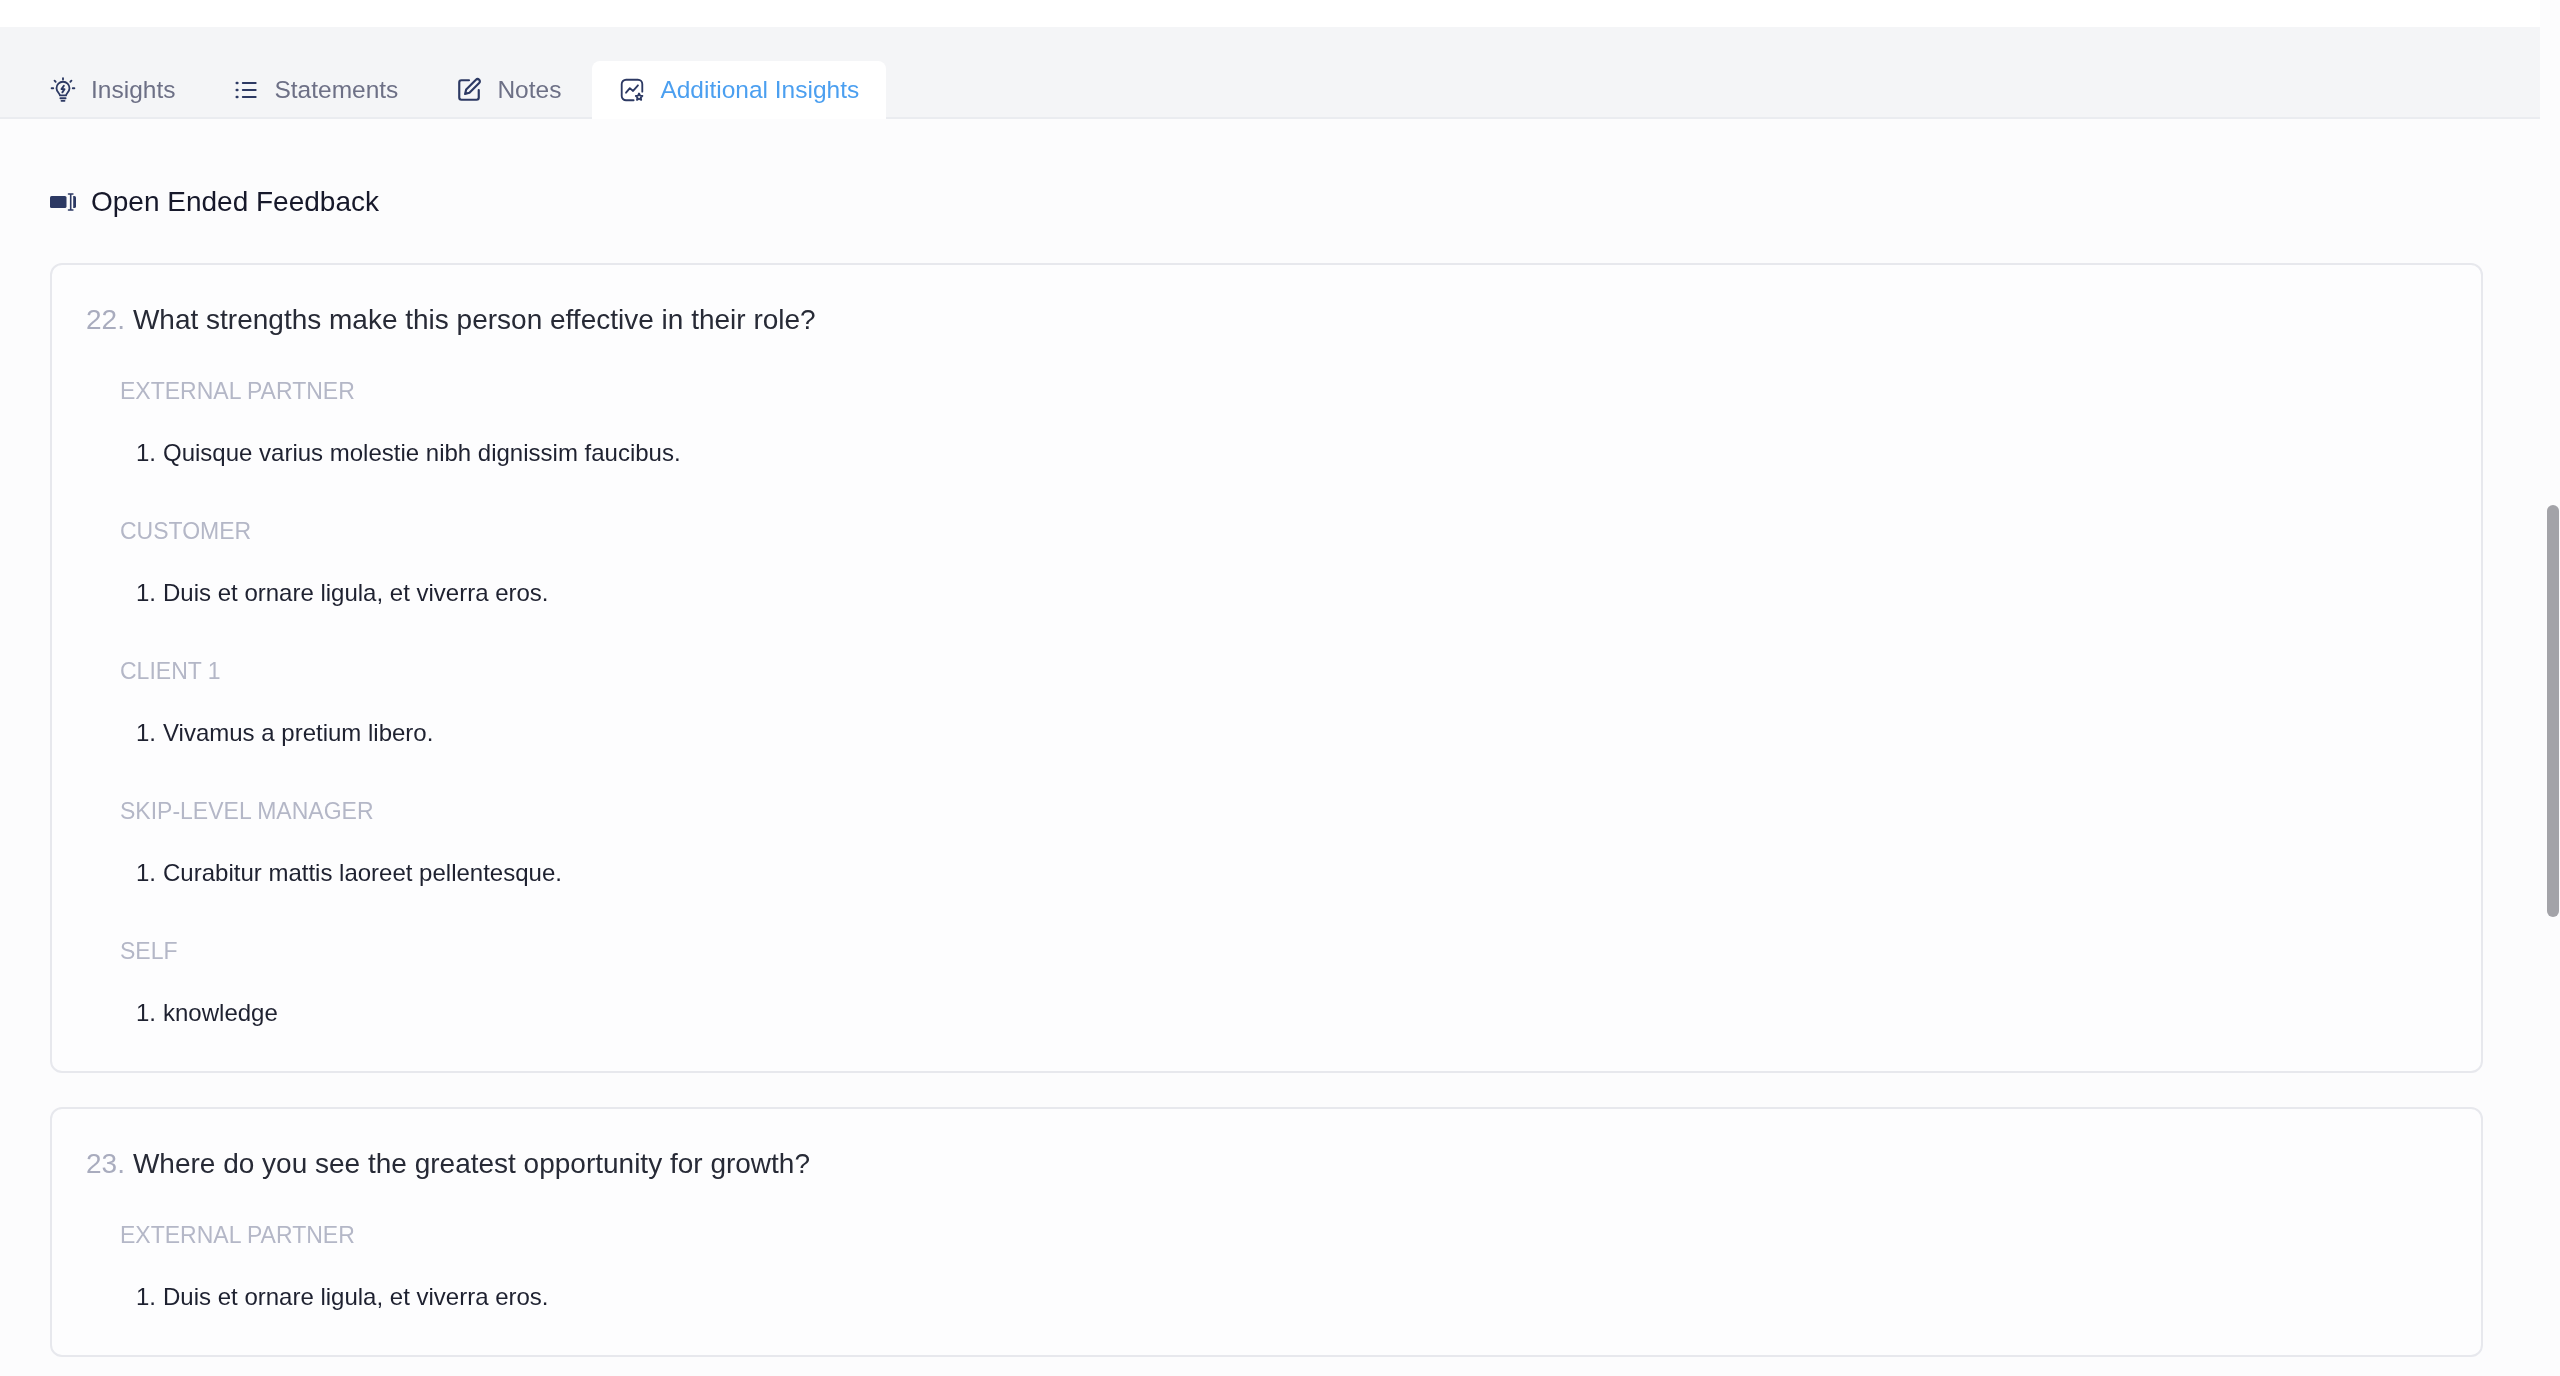  Describe the element at coordinates (186, 531) in the screenshot. I see `respondent-label: CUSTOMER` at that location.